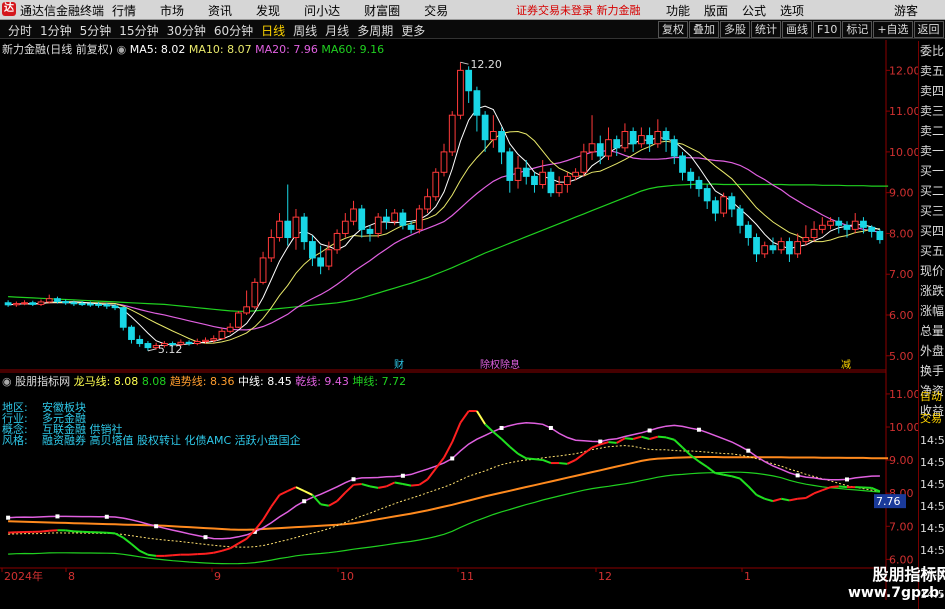  Describe the element at coordinates (932, 171) in the screenshot. I see `quote-label: 买一` at that location.